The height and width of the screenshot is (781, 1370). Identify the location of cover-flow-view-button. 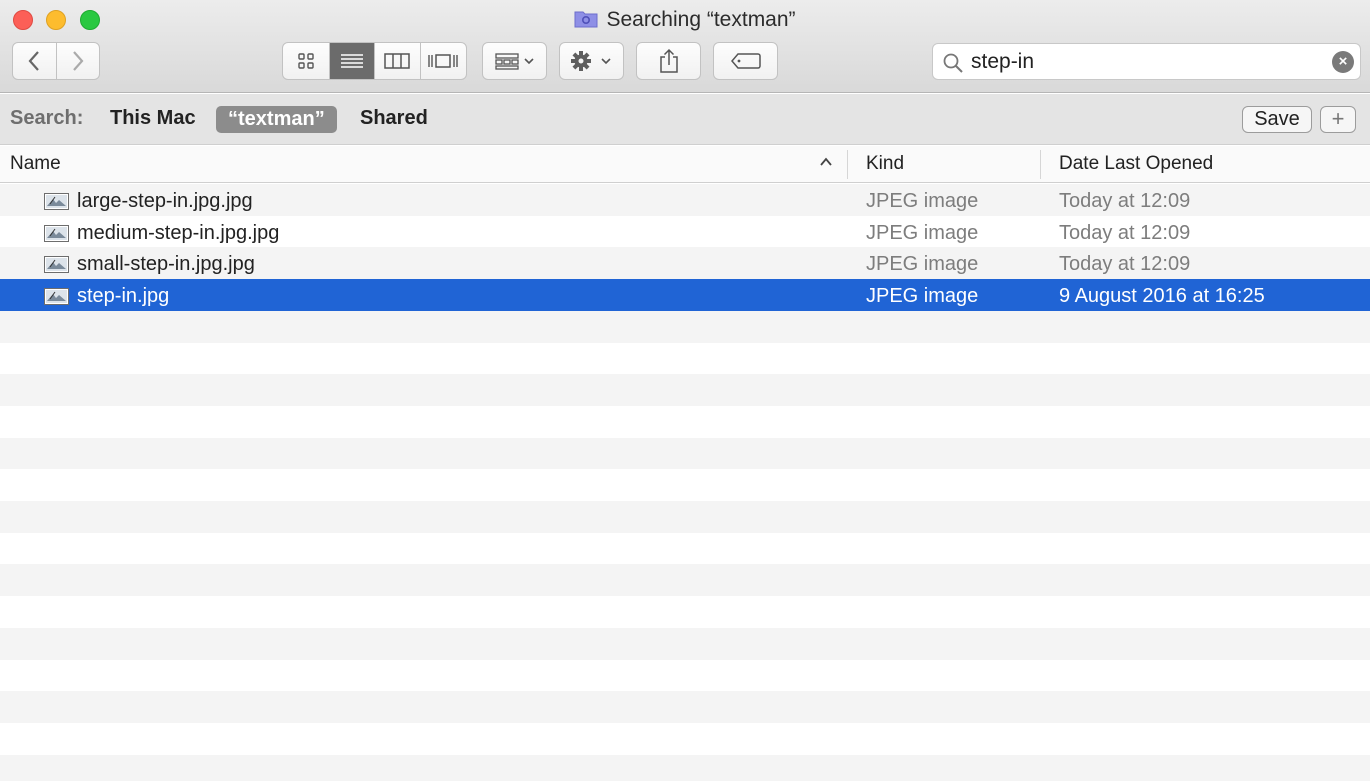
(444, 61).